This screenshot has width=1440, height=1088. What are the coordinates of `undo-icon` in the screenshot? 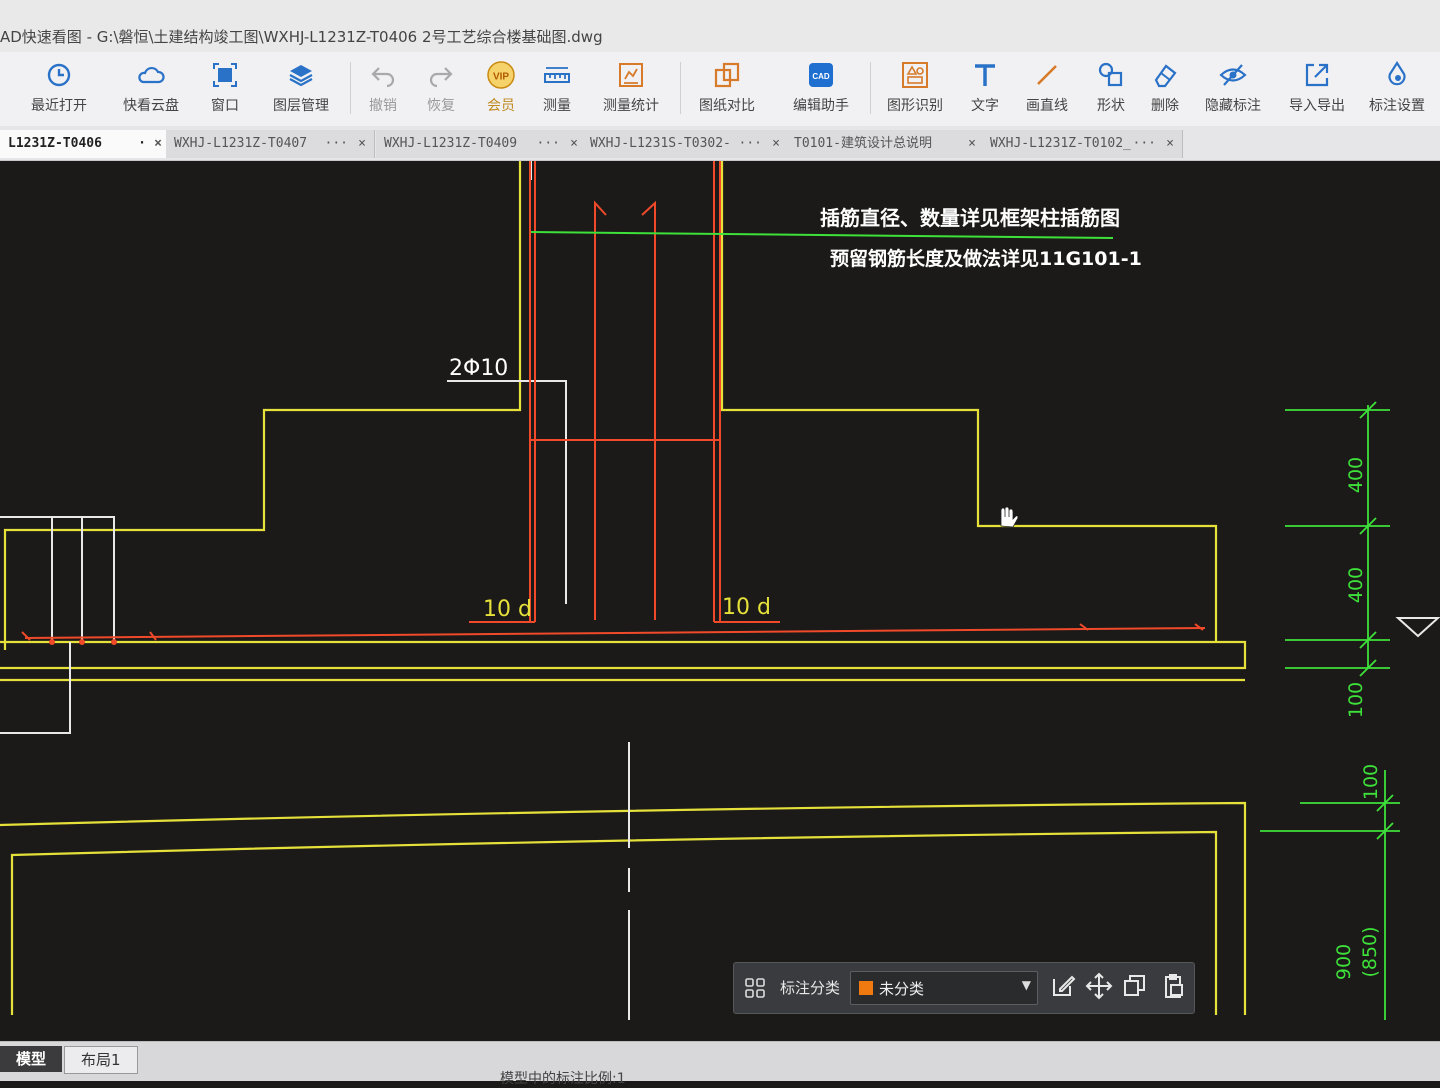 It's located at (383, 77).